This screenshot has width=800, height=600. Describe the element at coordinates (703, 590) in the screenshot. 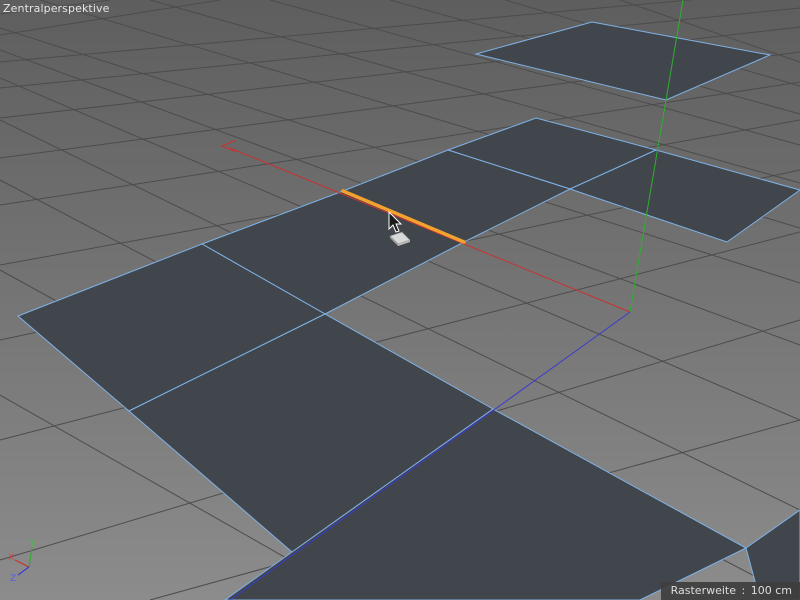

I see `grid-spacing-label: Rasterweite` at that location.